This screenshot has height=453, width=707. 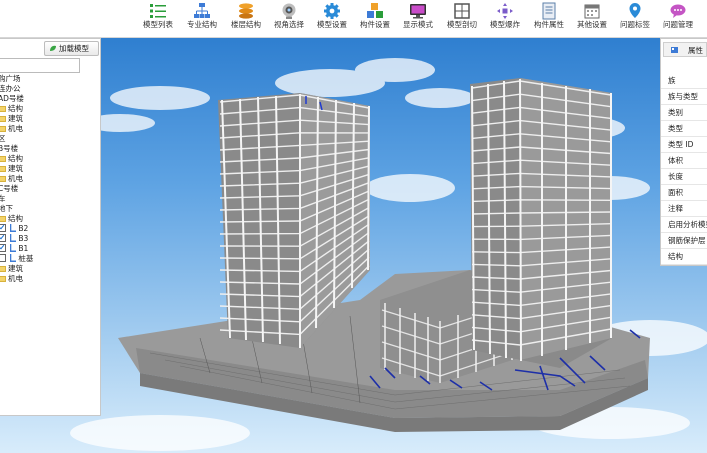 I want to click on other-settings-button: 其他设置, so click(x=592, y=18).